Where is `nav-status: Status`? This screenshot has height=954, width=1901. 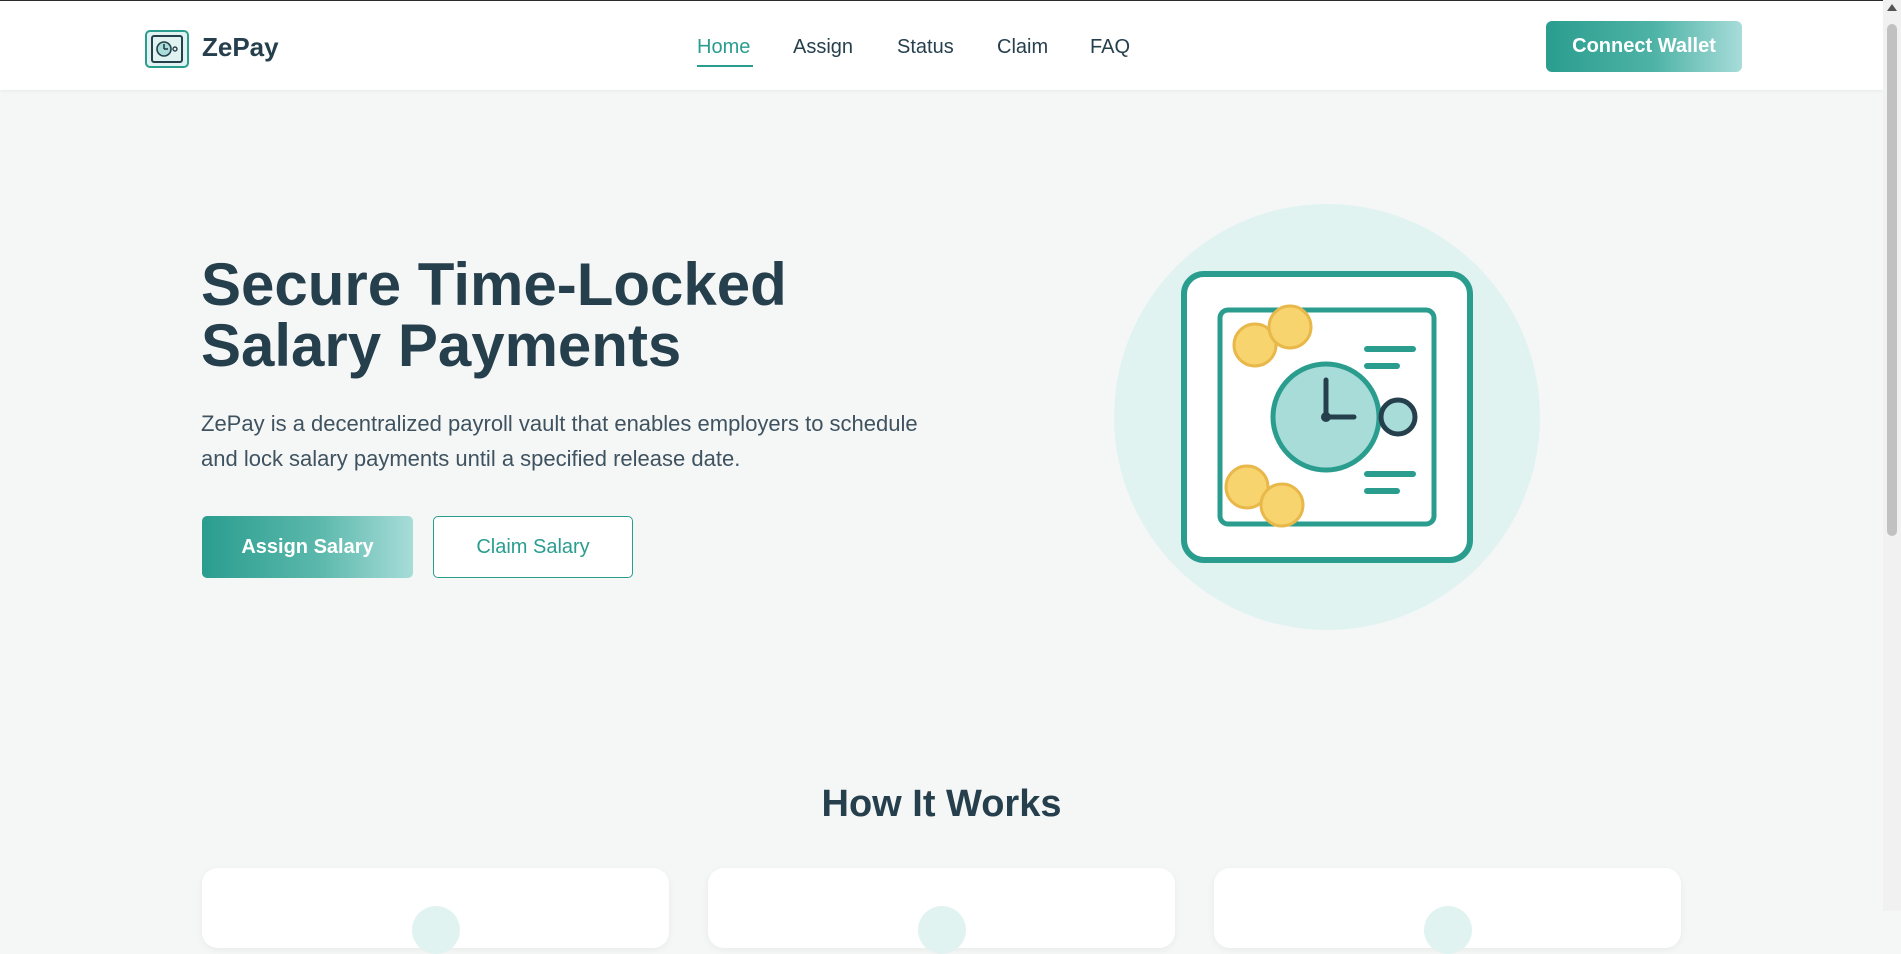 nav-status: Status is located at coordinates (925, 47).